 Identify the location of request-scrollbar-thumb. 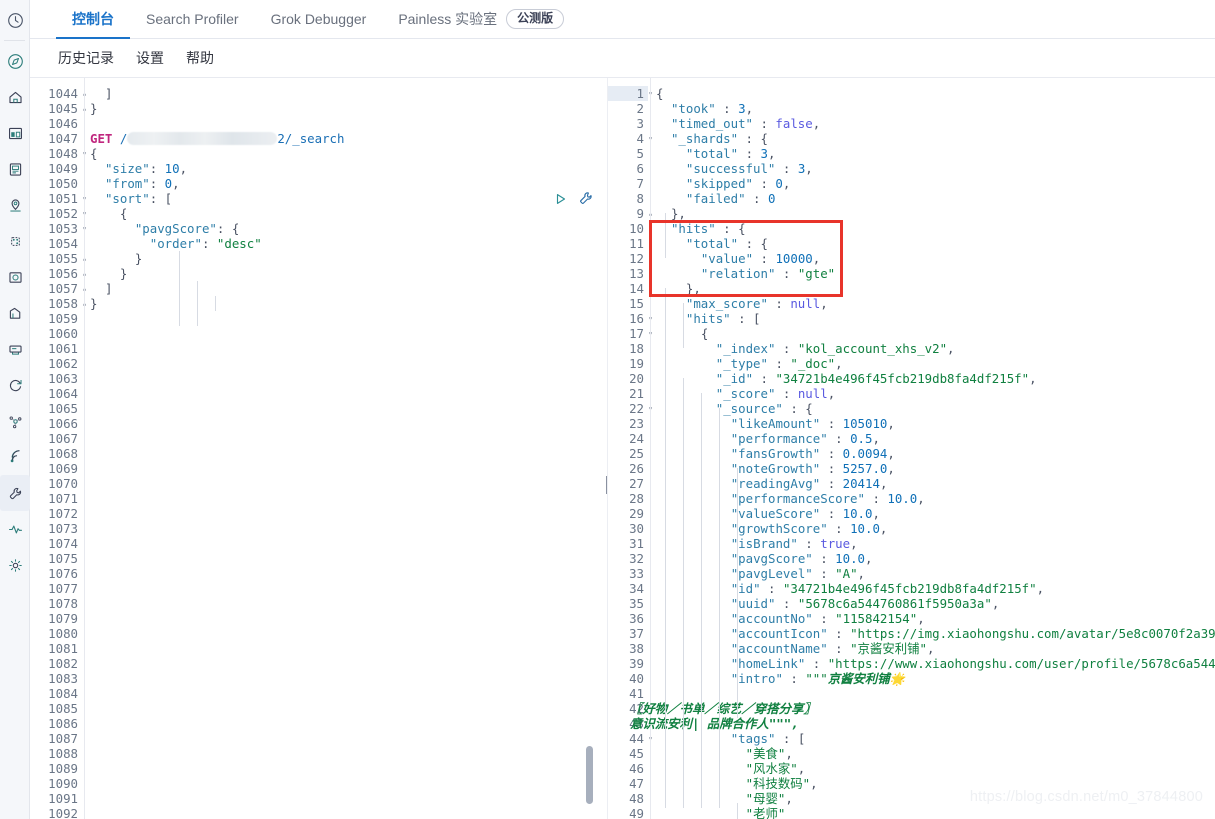
(589, 775).